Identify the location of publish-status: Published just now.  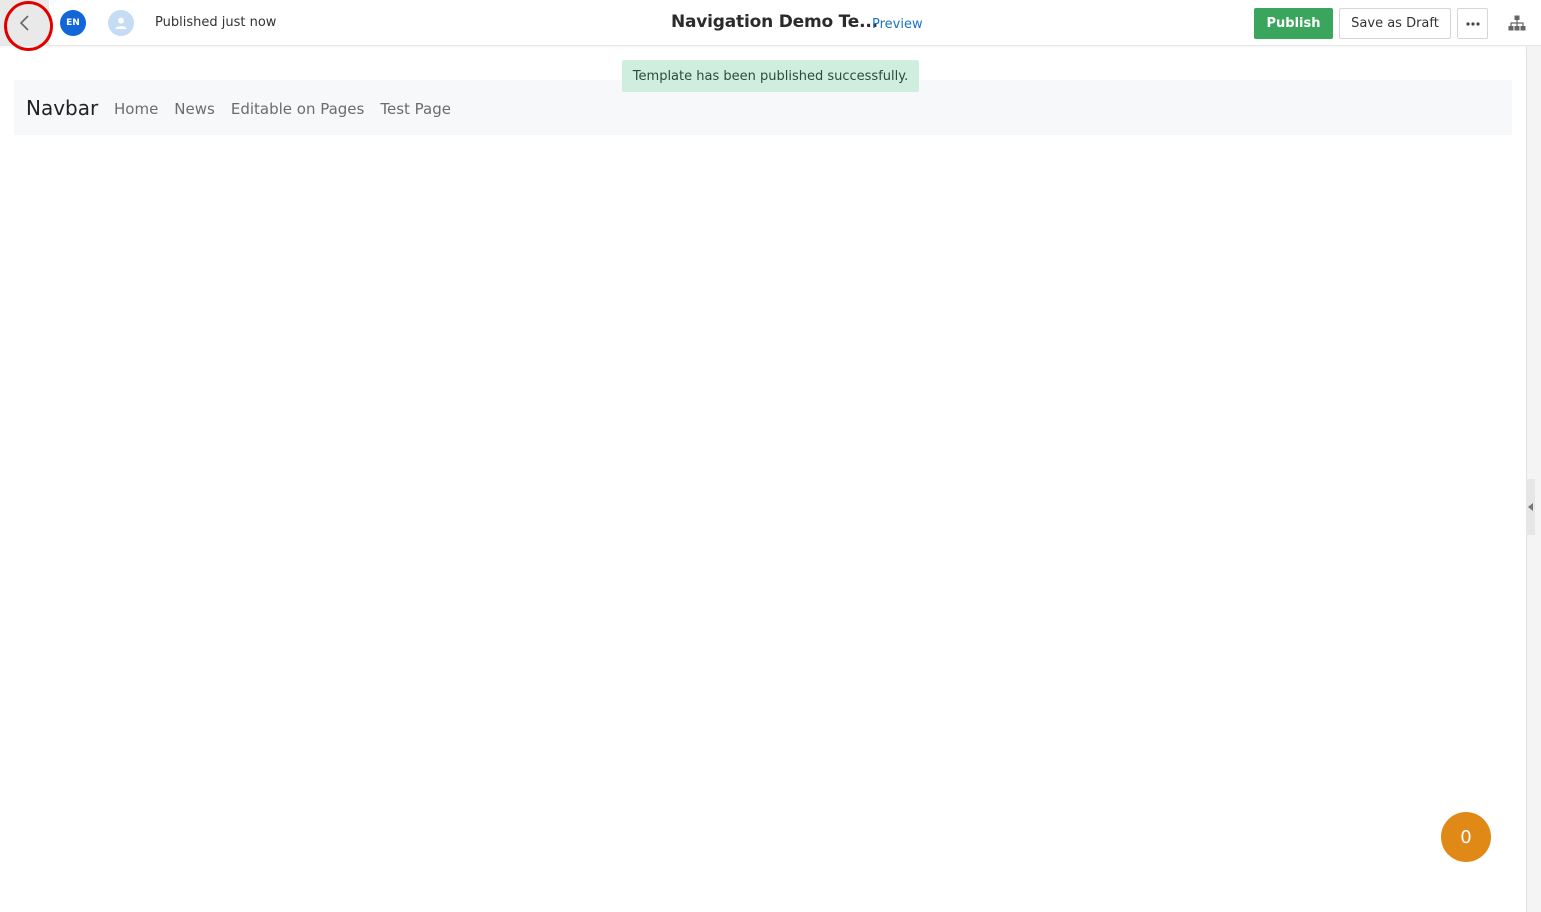
(216, 22).